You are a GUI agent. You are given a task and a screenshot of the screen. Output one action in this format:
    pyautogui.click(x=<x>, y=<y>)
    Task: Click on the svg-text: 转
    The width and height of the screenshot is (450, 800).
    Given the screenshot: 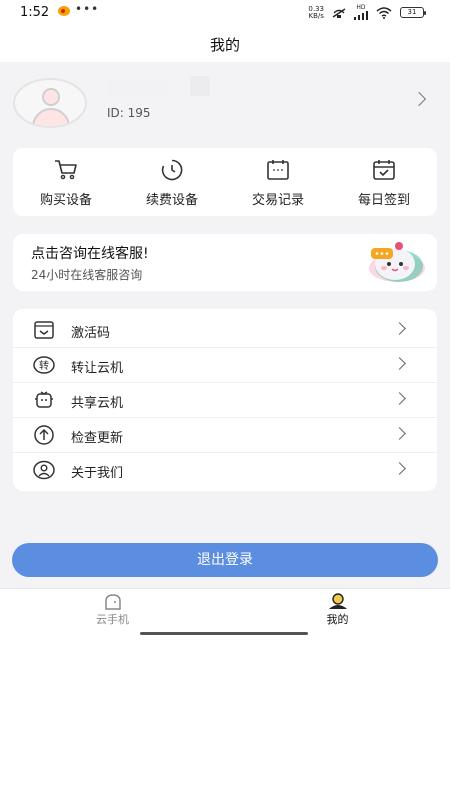 What is the action you would take?
    pyautogui.click(x=44, y=365)
    